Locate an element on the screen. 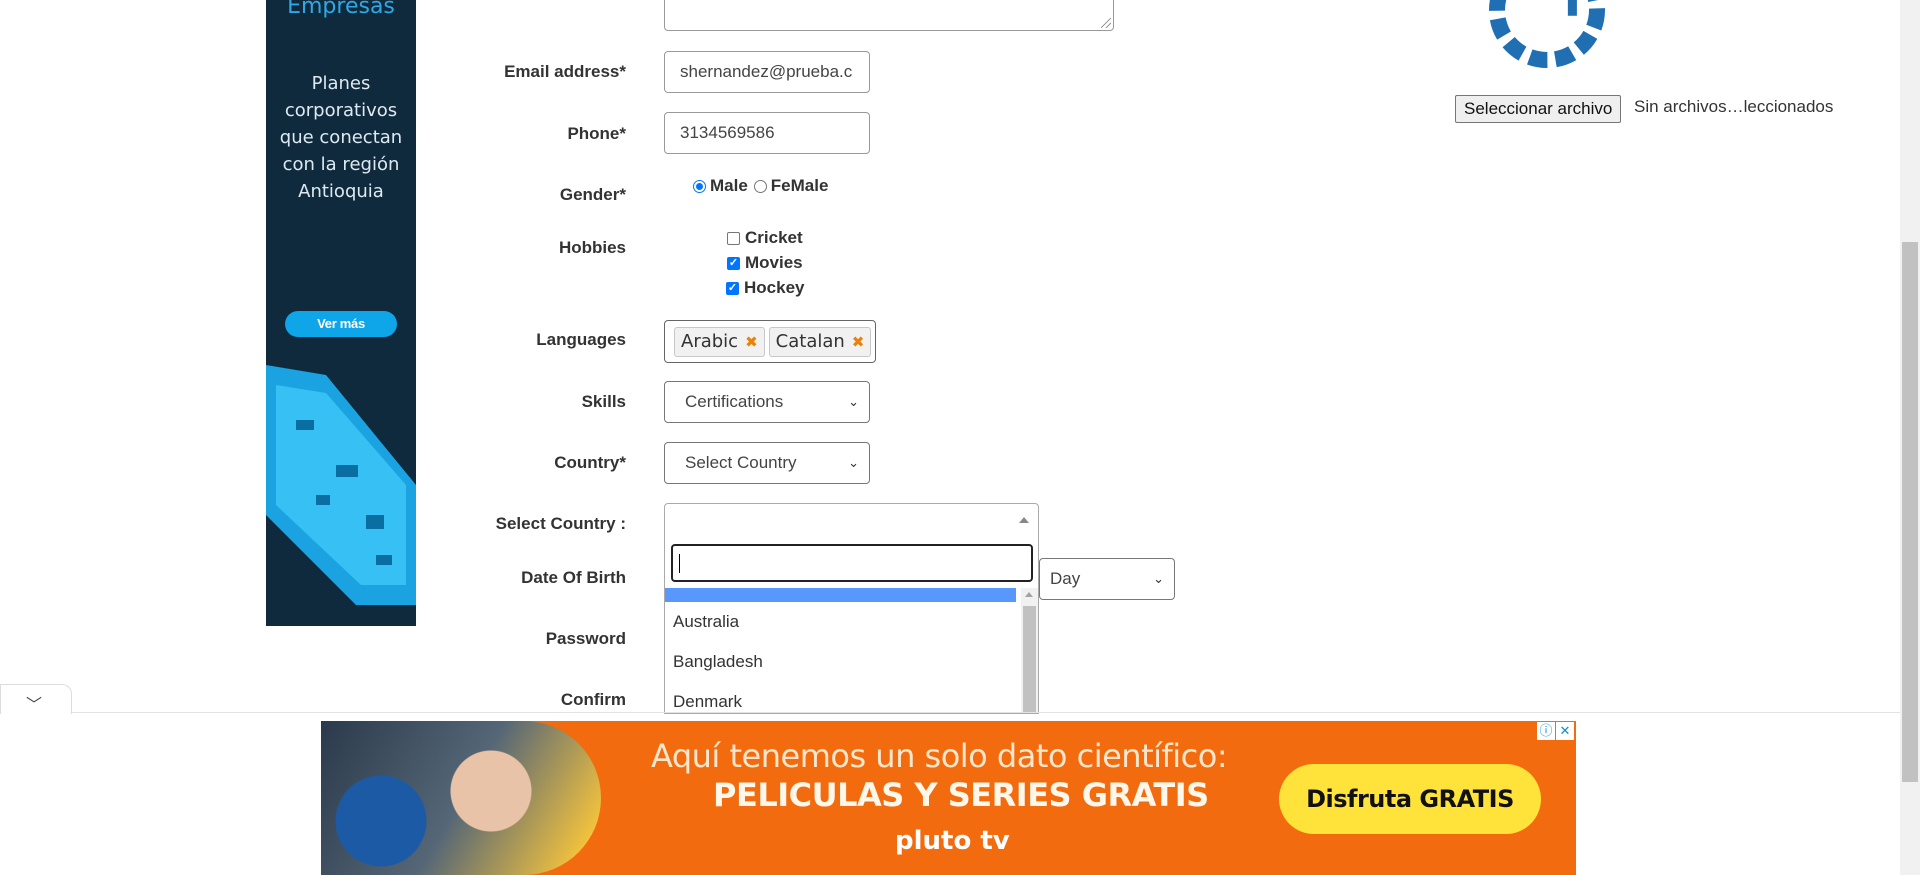  email-label: Email address* is located at coordinates (565, 71).